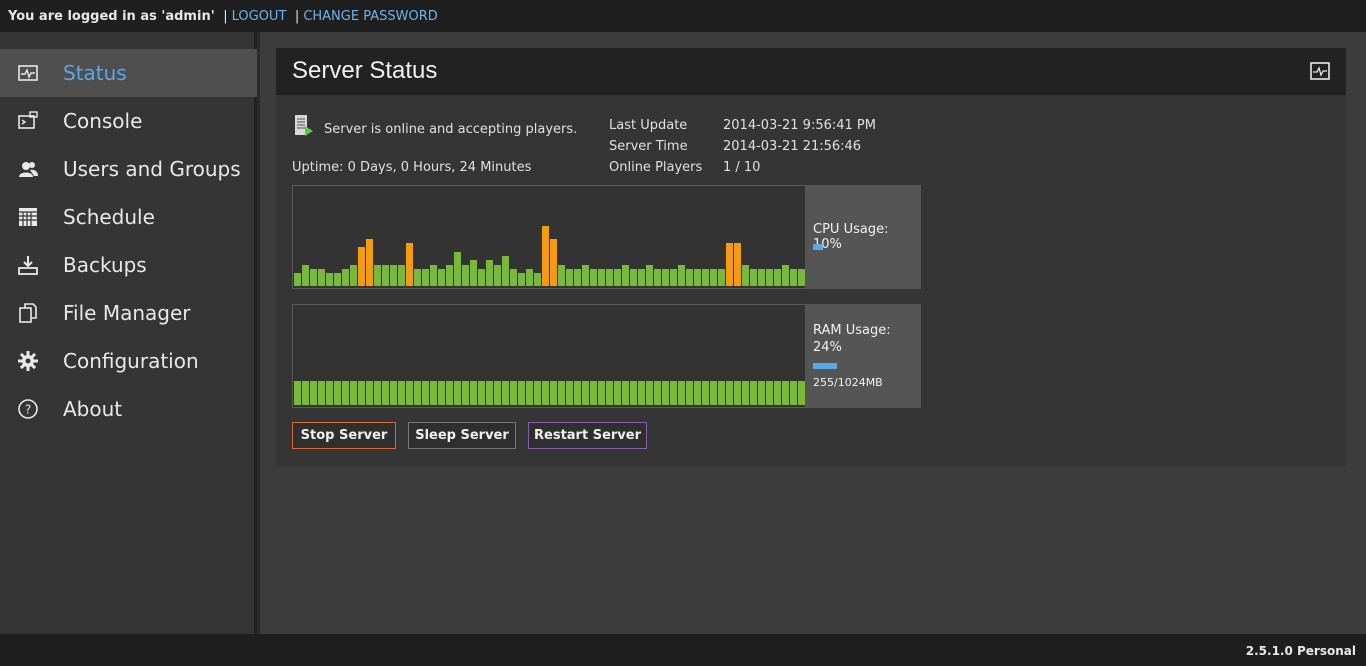 This screenshot has width=1366, height=666. I want to click on sidebar-item-label: Users and Groups, so click(152, 169).